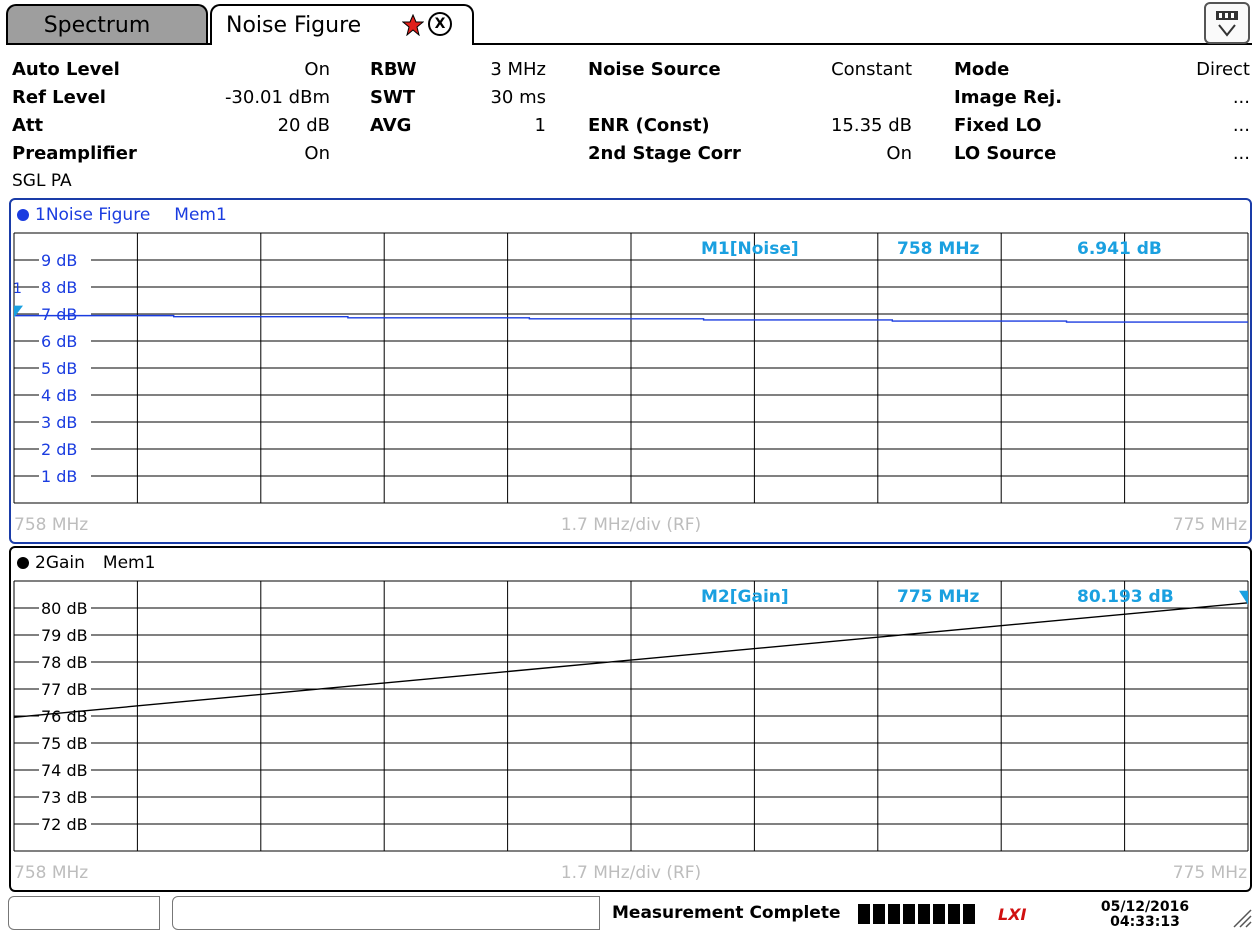 This screenshot has width=1255, height=930. What do you see at coordinates (280, 125) in the screenshot?
I see `att-value: 20 dB` at bounding box center [280, 125].